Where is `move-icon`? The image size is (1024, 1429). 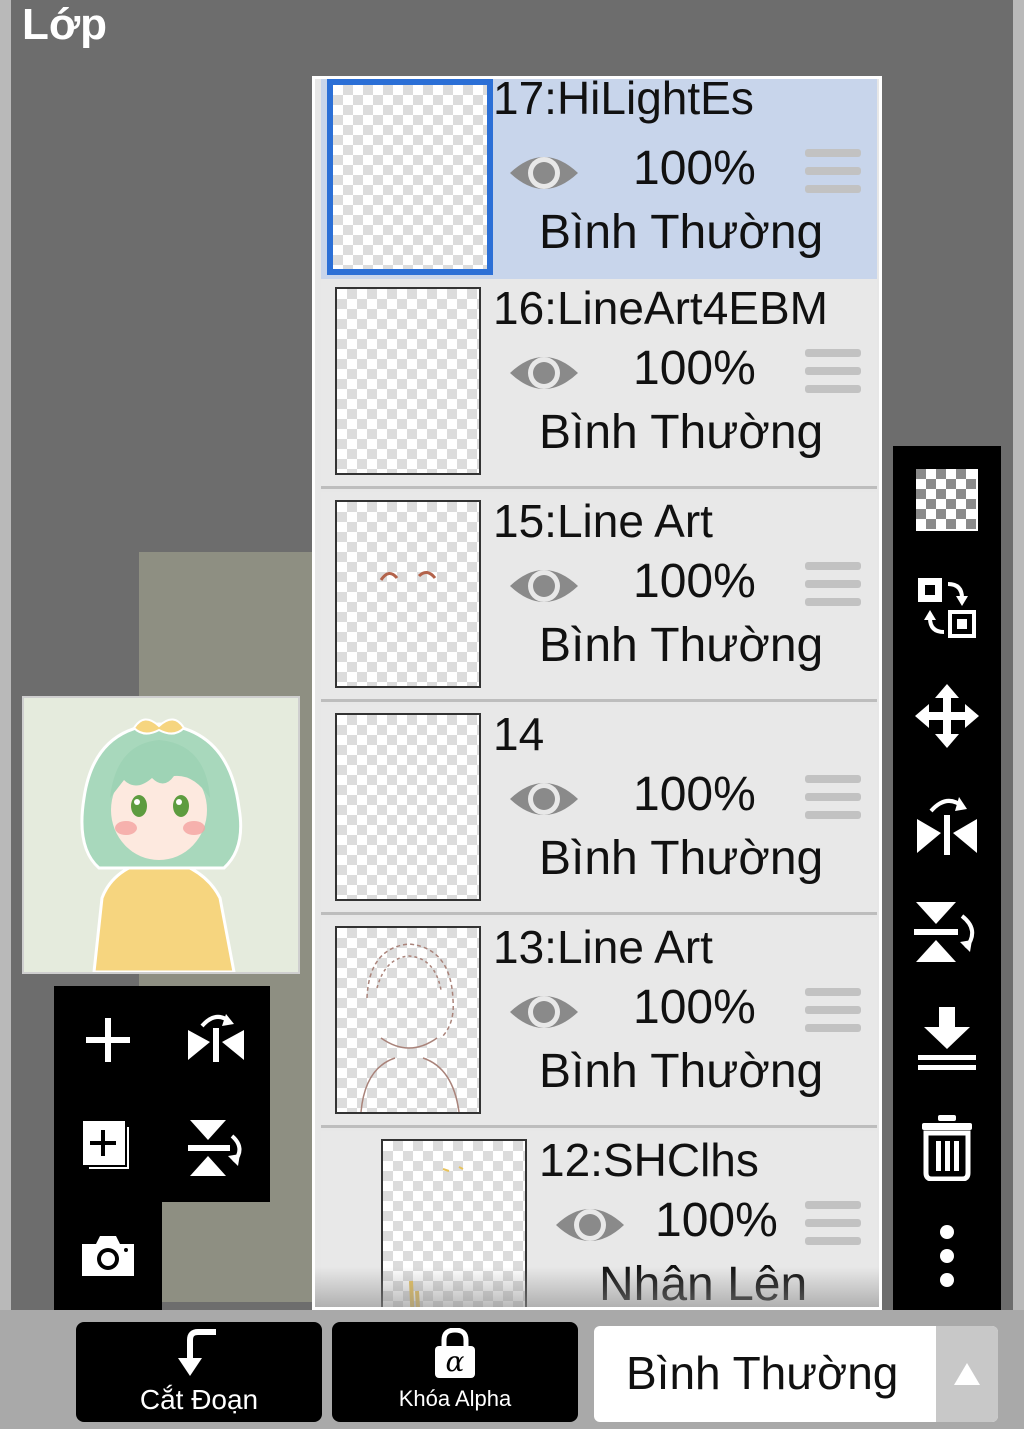 move-icon is located at coordinates (947, 716).